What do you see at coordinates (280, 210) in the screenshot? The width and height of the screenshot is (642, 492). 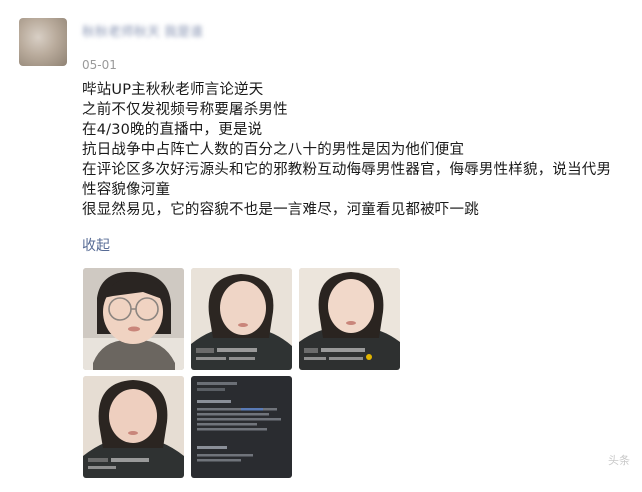 I see `post-line: 很显然易见，它的容貌不也是一言难尽，河童看见都被吓一跳` at bounding box center [280, 210].